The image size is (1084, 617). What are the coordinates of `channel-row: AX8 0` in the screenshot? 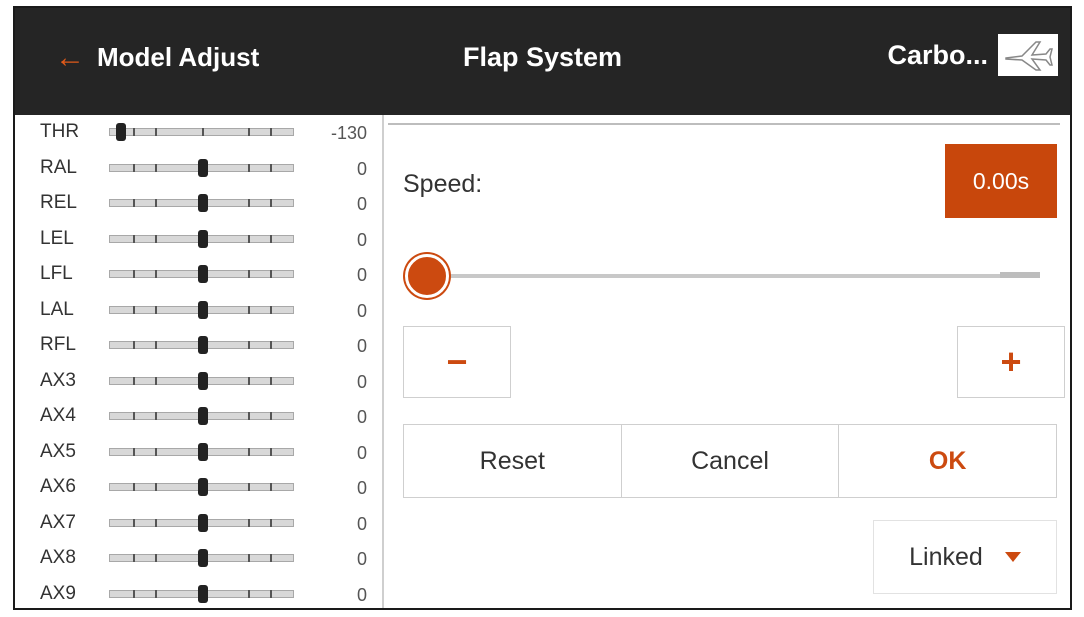 It's located at (195, 558).